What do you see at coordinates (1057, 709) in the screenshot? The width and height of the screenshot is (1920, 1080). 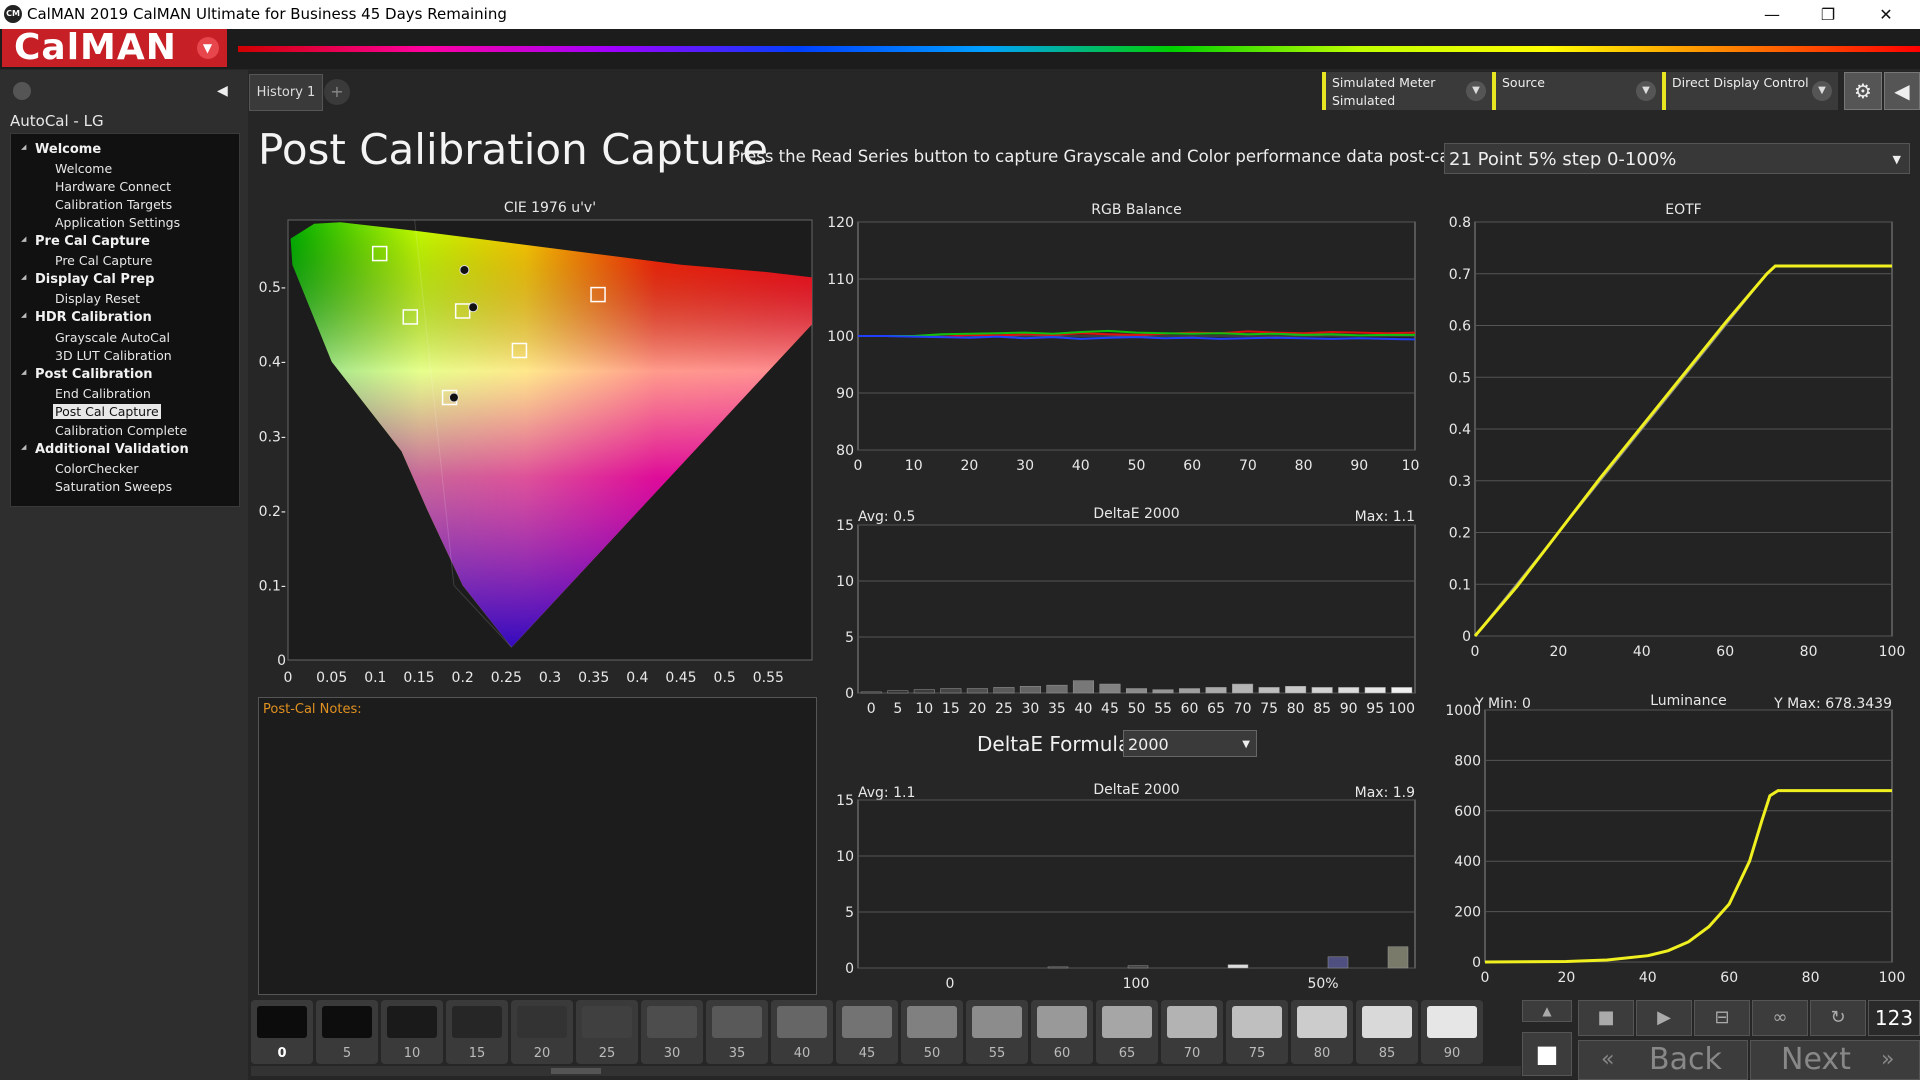 I see `x-tick-label: 35` at bounding box center [1057, 709].